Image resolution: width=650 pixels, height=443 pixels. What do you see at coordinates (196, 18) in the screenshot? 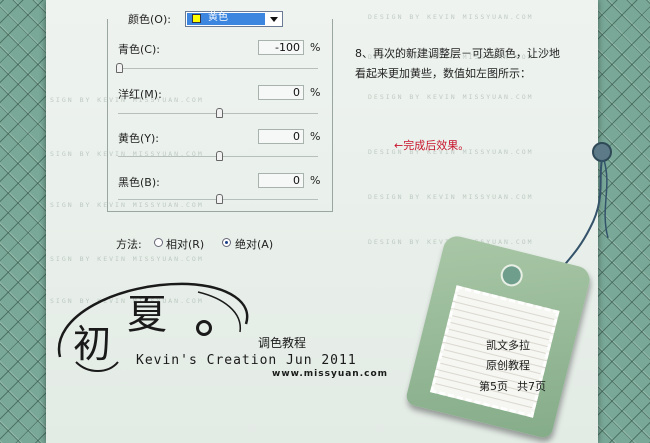
I see `yellow-swatch-icon` at bounding box center [196, 18].